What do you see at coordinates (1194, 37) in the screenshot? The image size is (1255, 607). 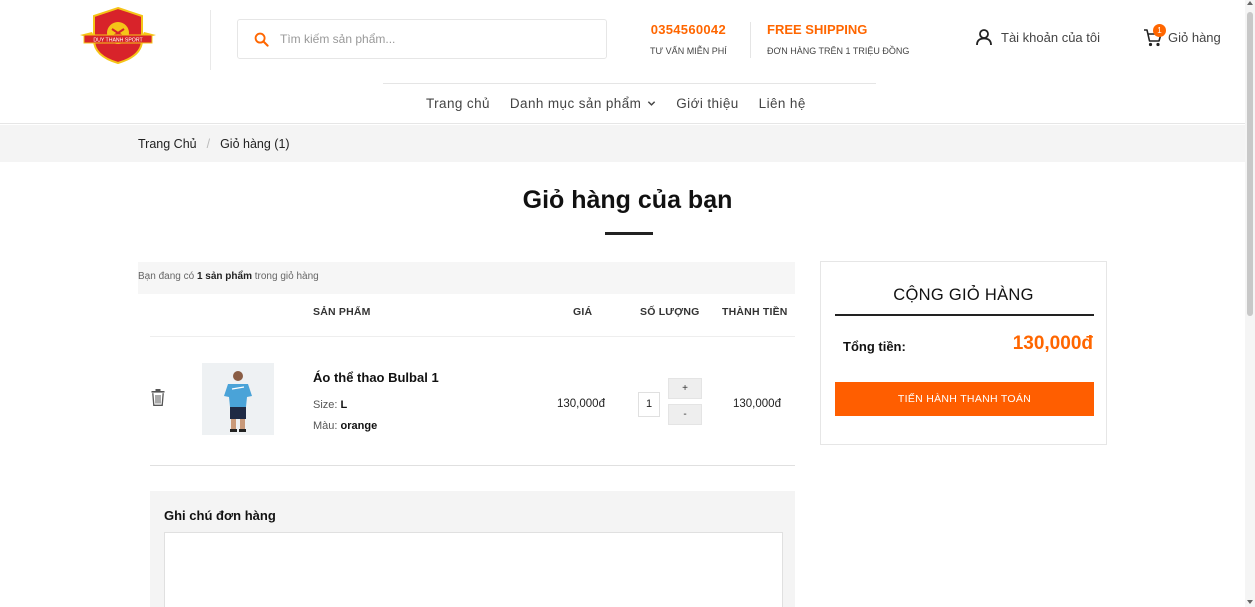 I see `cart-label: Giỏ hàng` at bounding box center [1194, 37].